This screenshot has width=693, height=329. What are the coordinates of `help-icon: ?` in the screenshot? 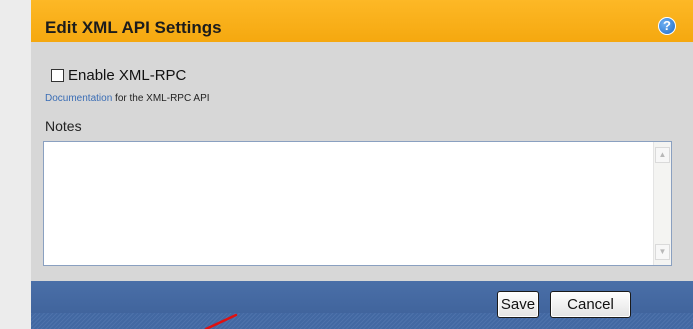 It's located at (667, 26).